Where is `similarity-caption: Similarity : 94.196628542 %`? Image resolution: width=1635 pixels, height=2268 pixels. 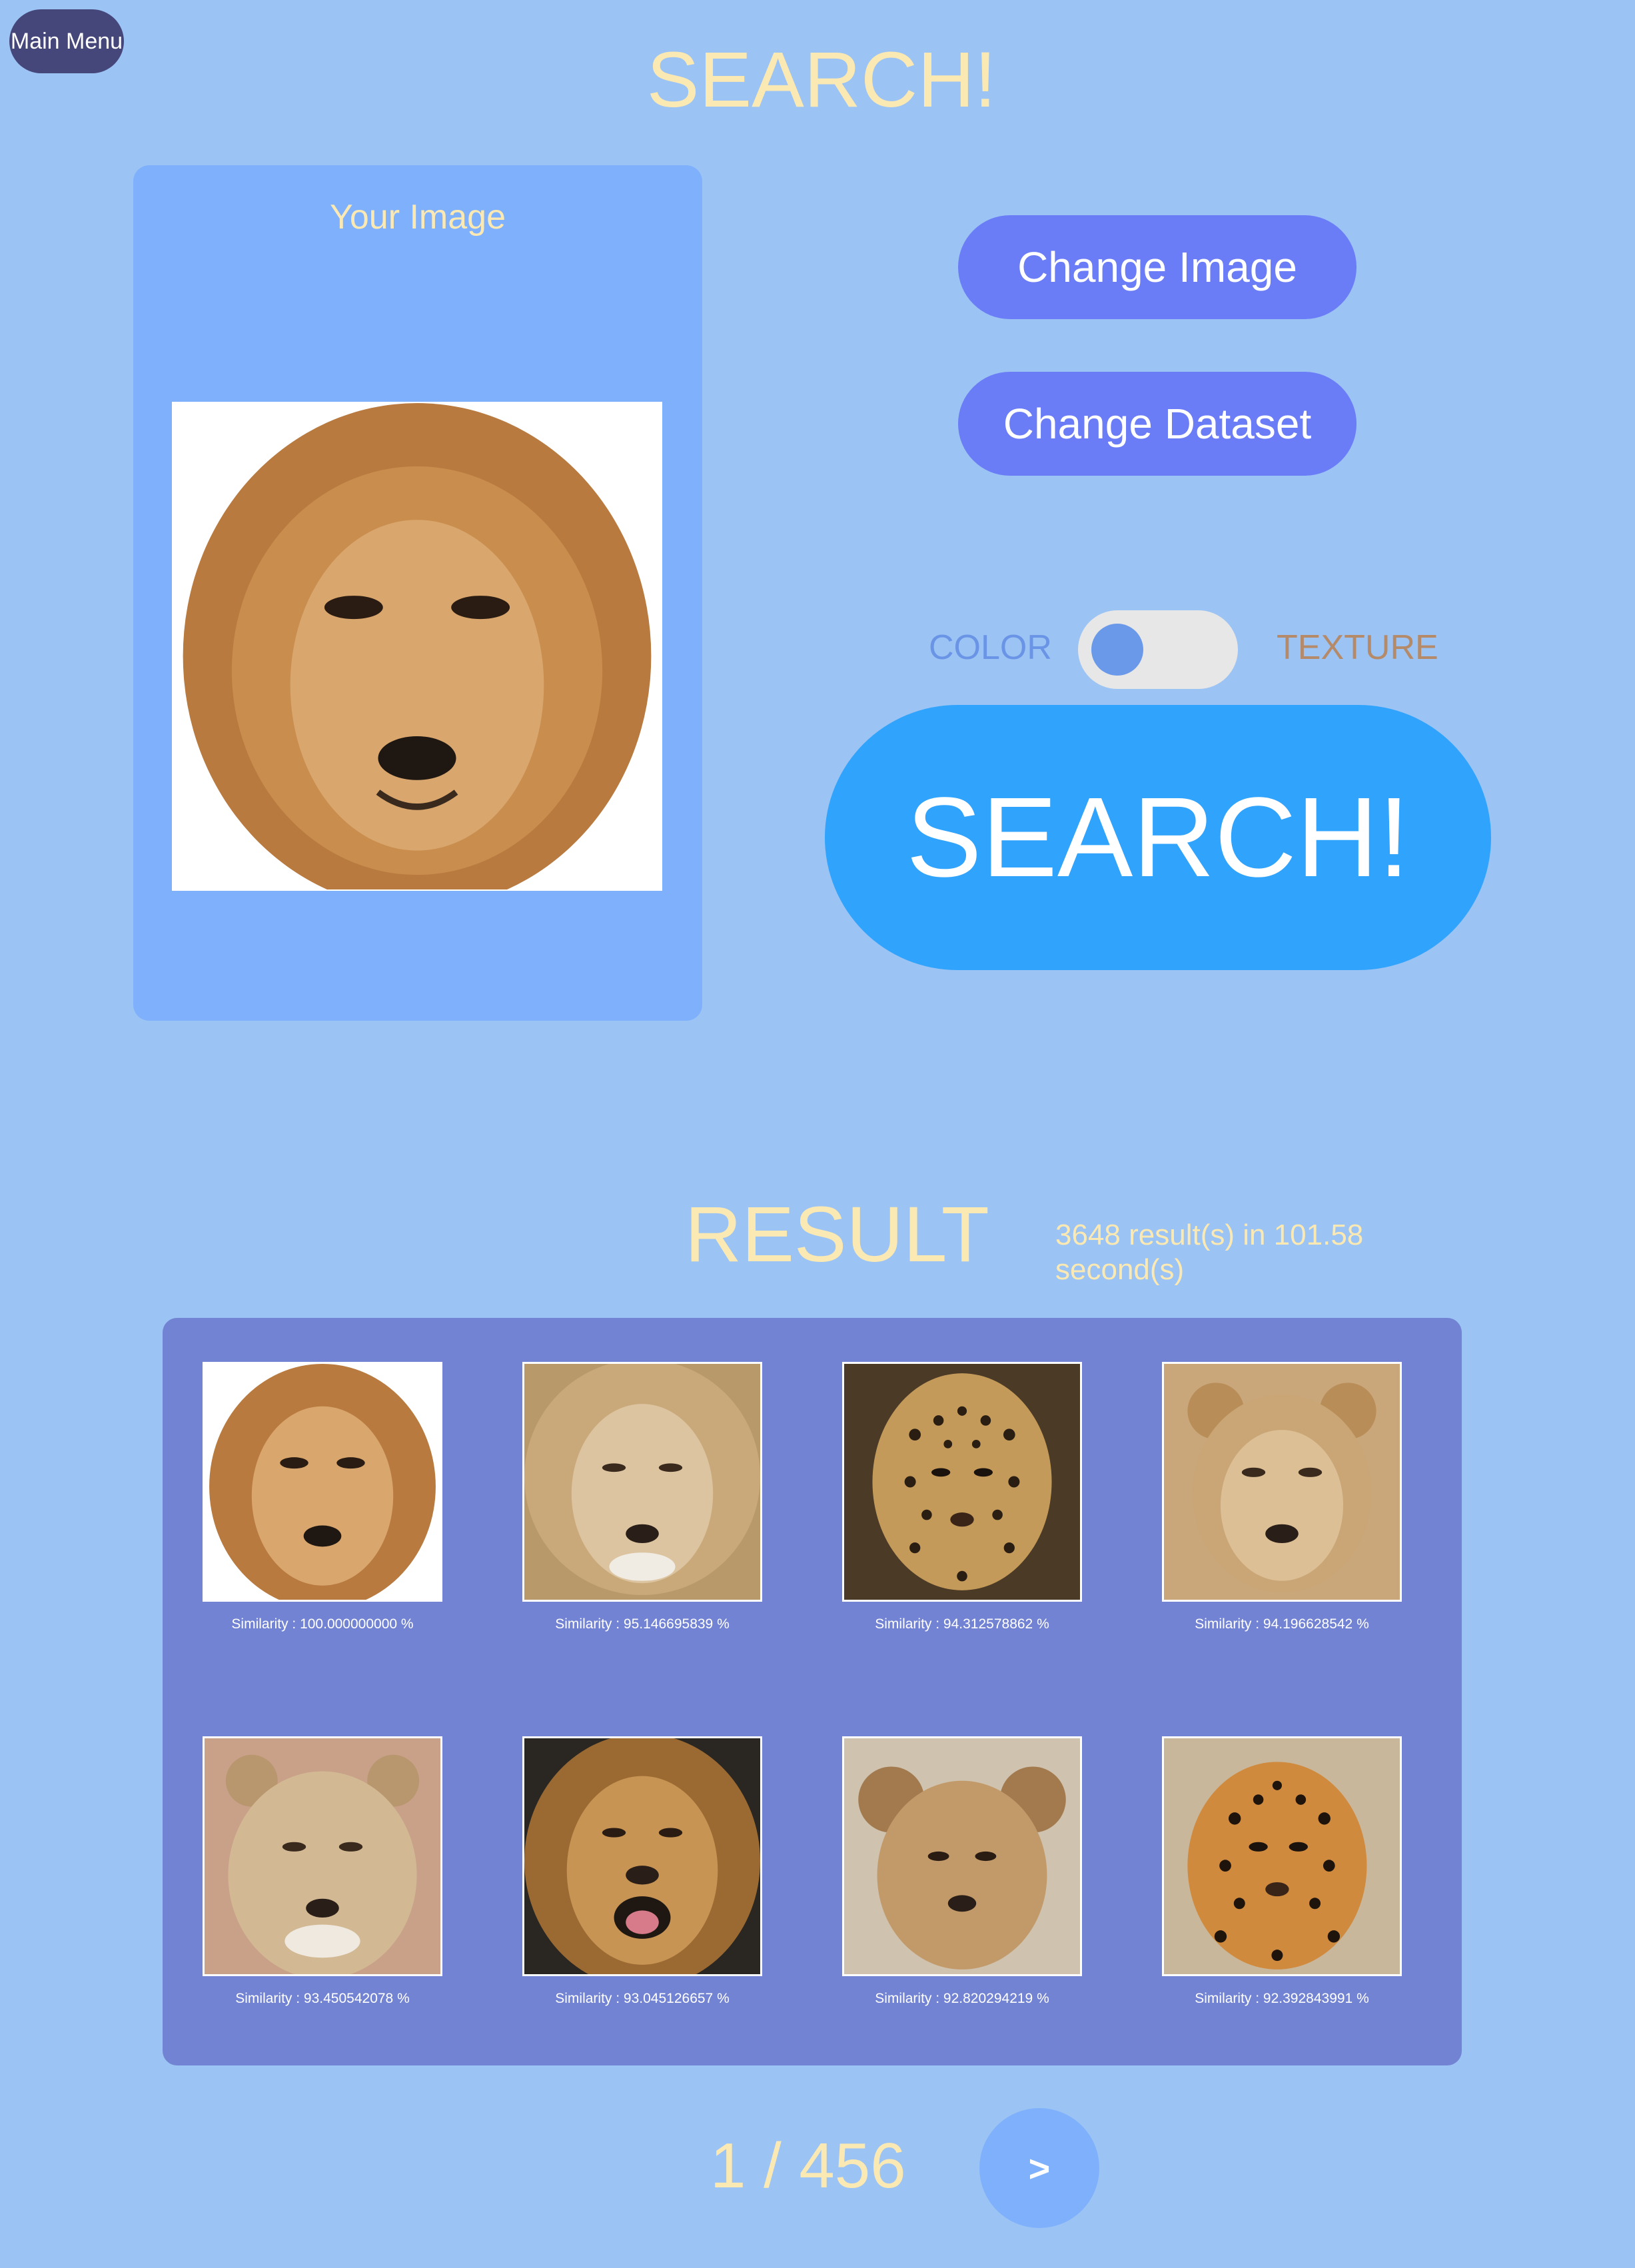
similarity-caption: Similarity : 94.196628542 % is located at coordinates (1282, 1624).